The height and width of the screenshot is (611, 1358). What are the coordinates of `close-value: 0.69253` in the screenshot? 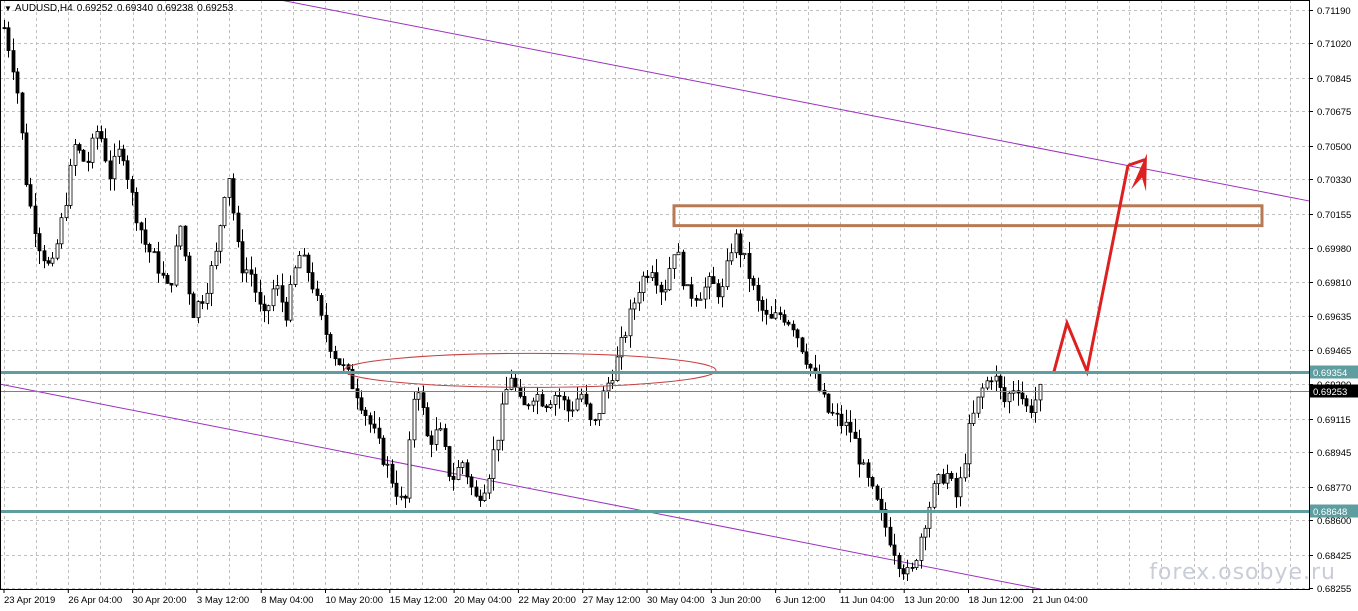 It's located at (215, 8).